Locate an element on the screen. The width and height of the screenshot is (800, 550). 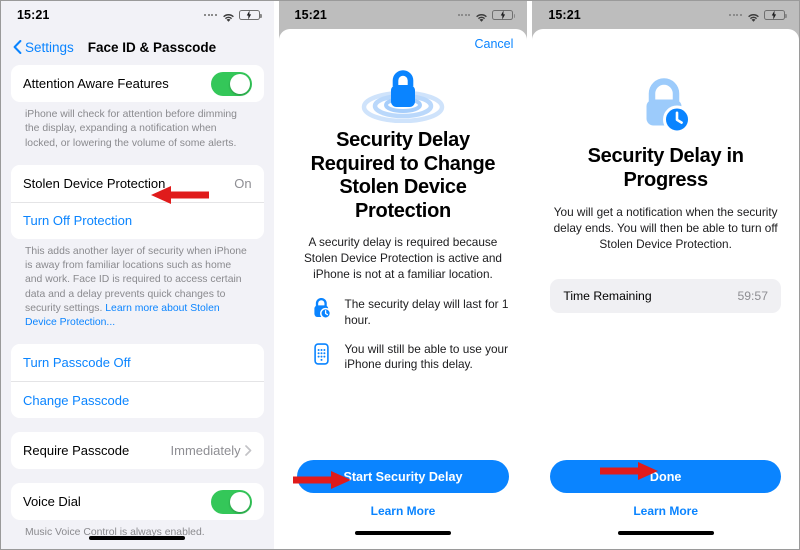
sheet-footer: Done Learn More is located at coordinates (665, 504).